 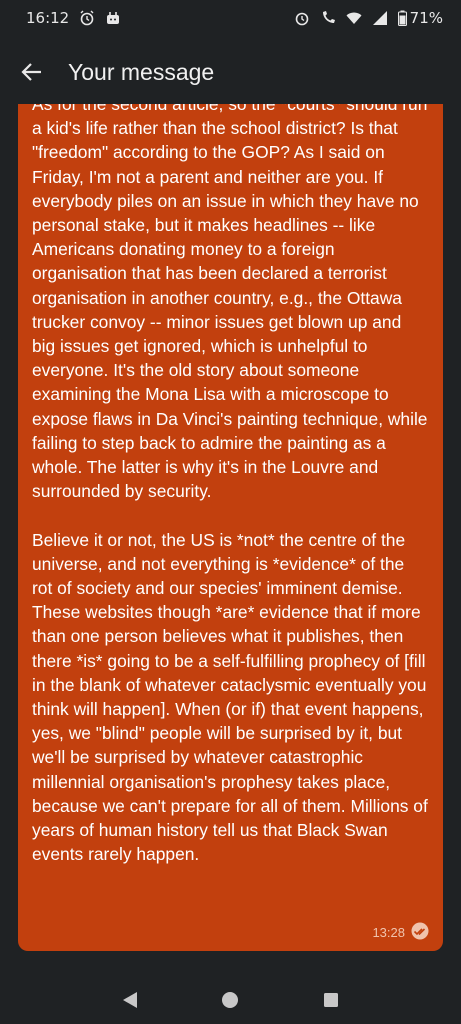 I want to click on home-circle-icon, so click(x=230, y=1000).